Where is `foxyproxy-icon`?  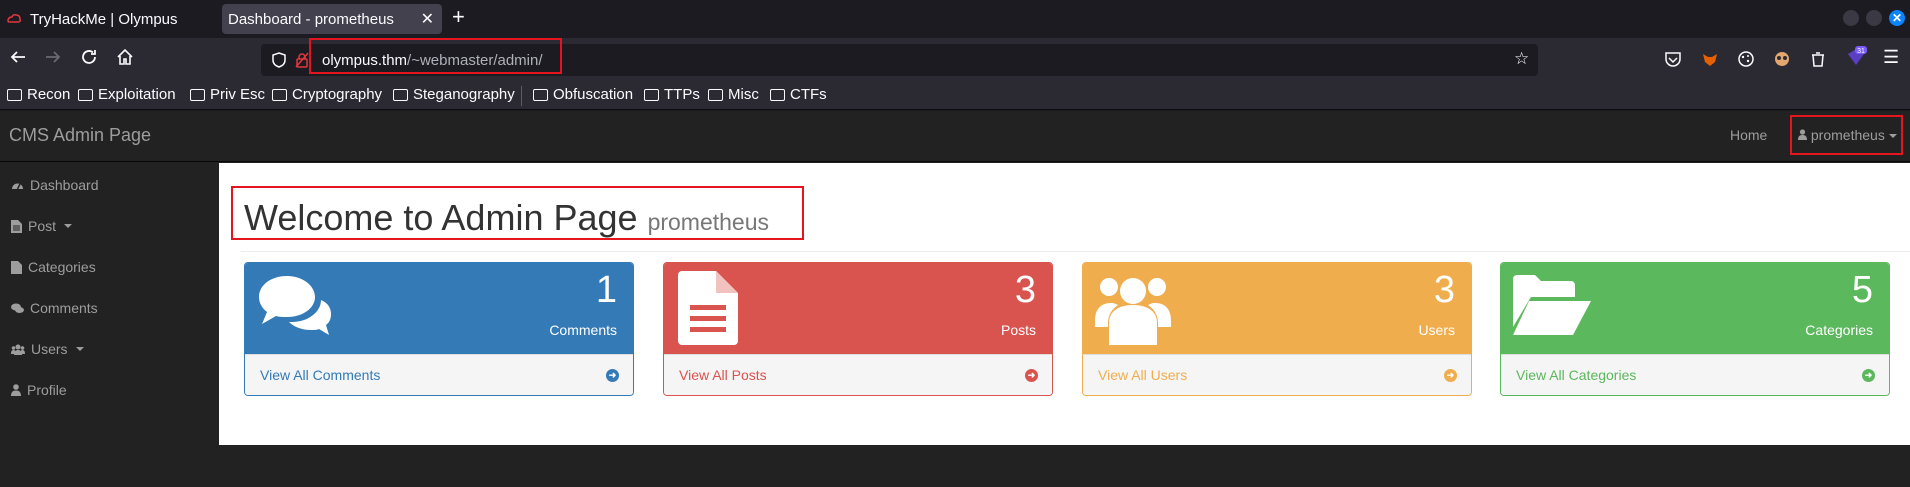 foxyproxy-icon is located at coordinates (1710, 59).